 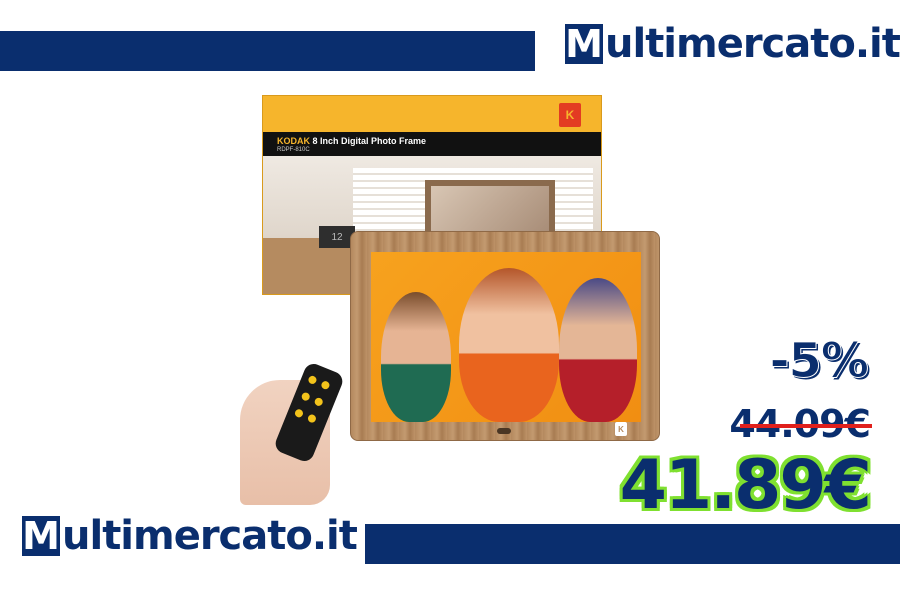 I want to click on child-center, so click(x=509, y=345).